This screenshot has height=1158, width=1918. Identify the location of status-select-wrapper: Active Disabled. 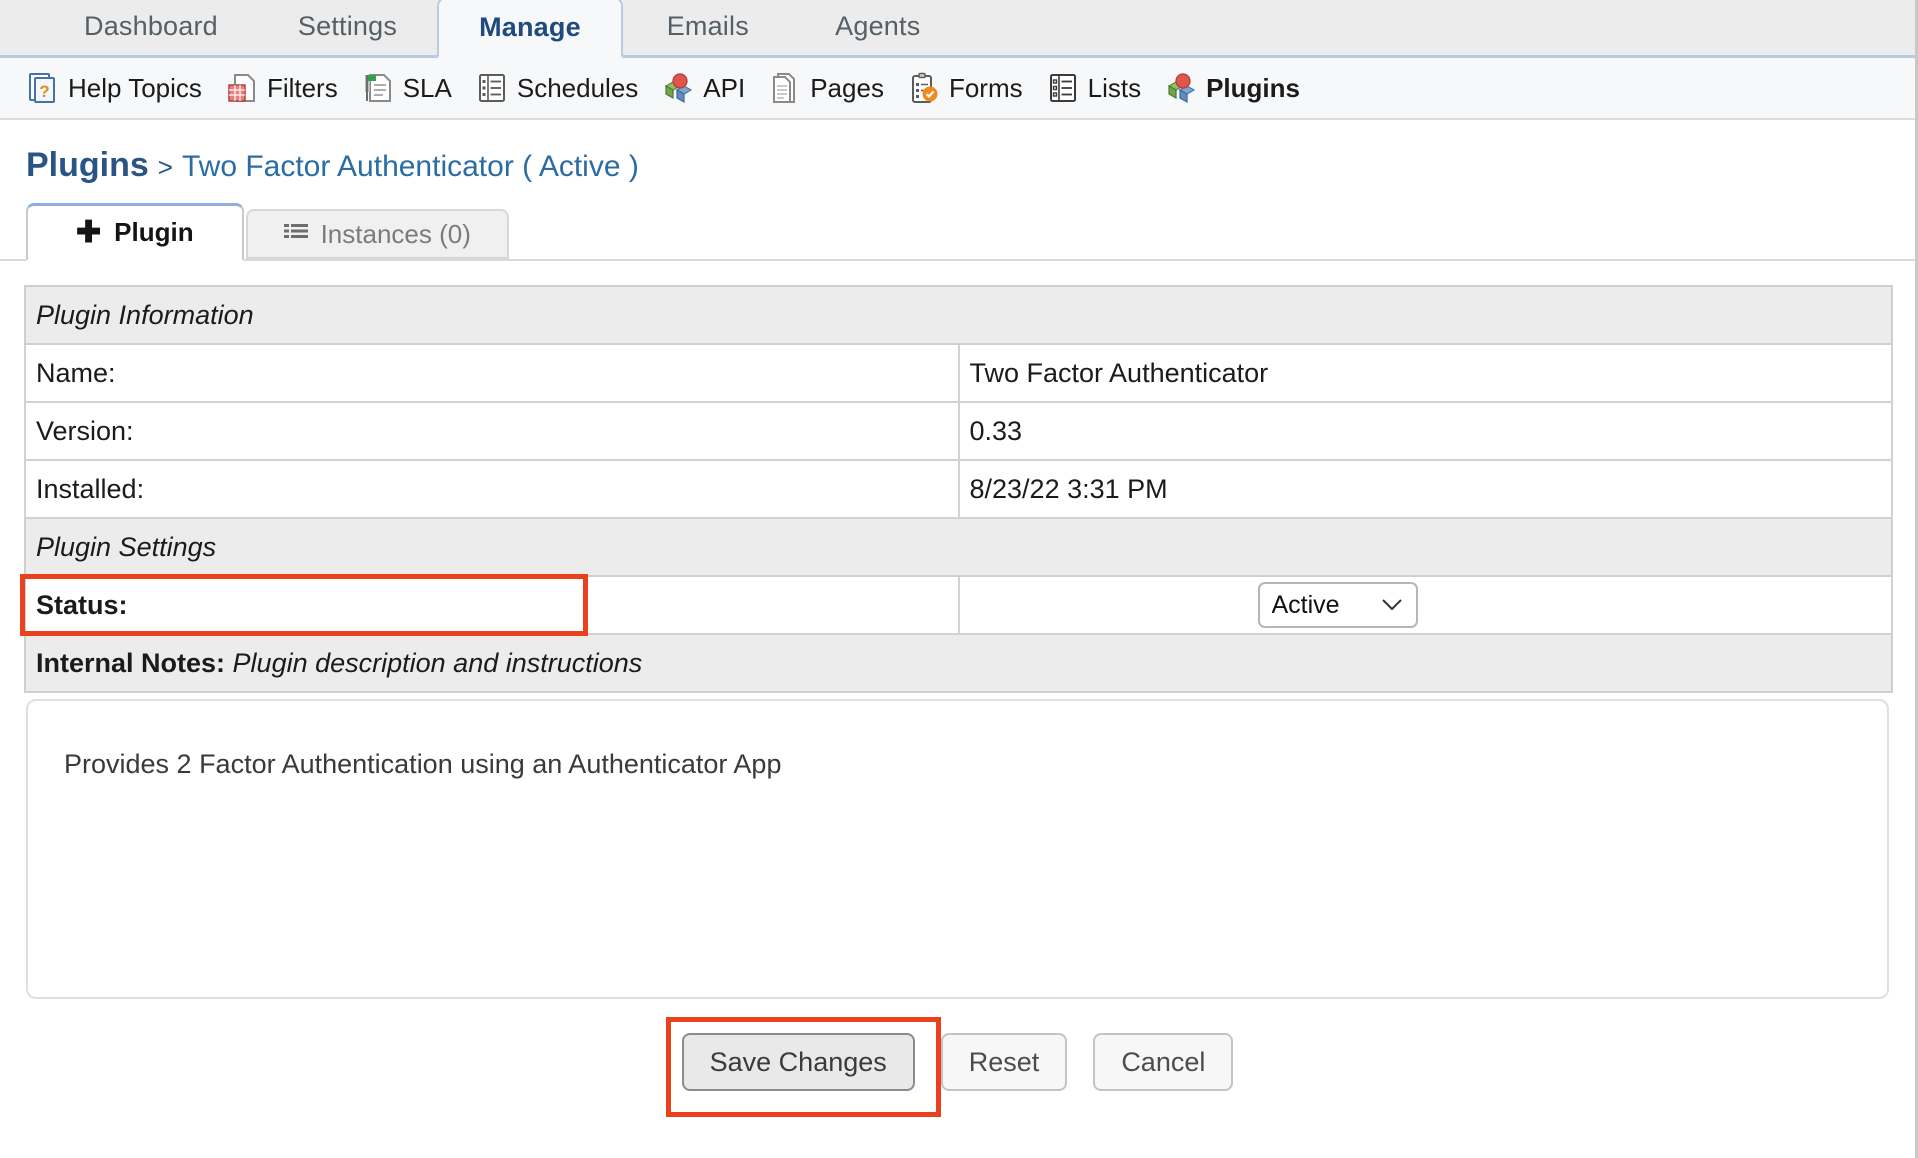
(1337, 605).